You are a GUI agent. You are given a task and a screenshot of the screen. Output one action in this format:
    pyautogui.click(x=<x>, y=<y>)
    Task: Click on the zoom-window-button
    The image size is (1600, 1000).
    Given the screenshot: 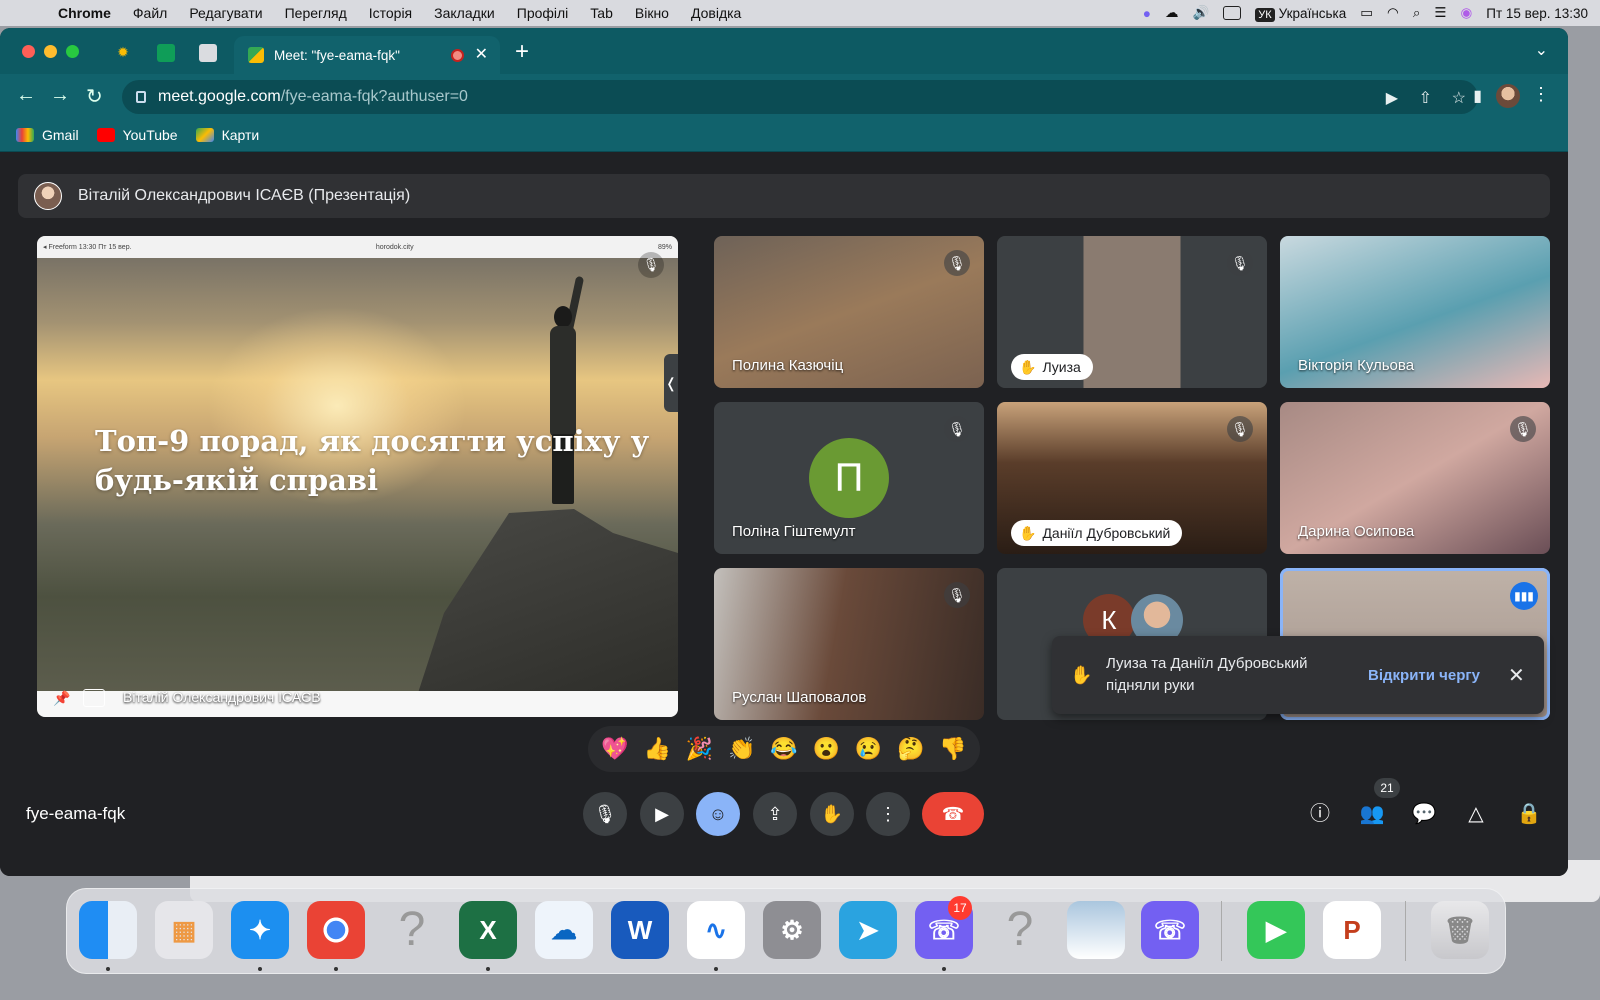 What is the action you would take?
    pyautogui.click(x=72, y=51)
    